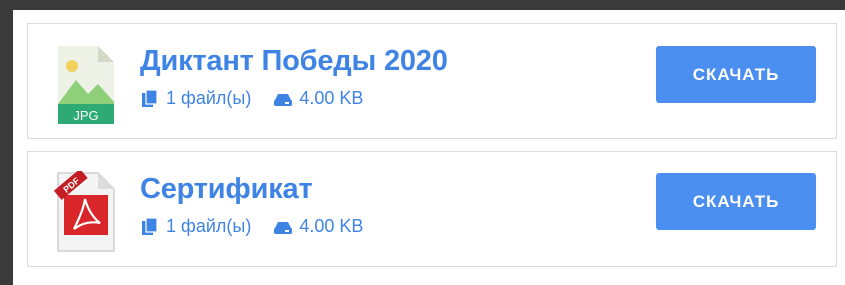 This screenshot has height=285, width=845. I want to click on file-title: Диктант Победы 2020, so click(294, 61).